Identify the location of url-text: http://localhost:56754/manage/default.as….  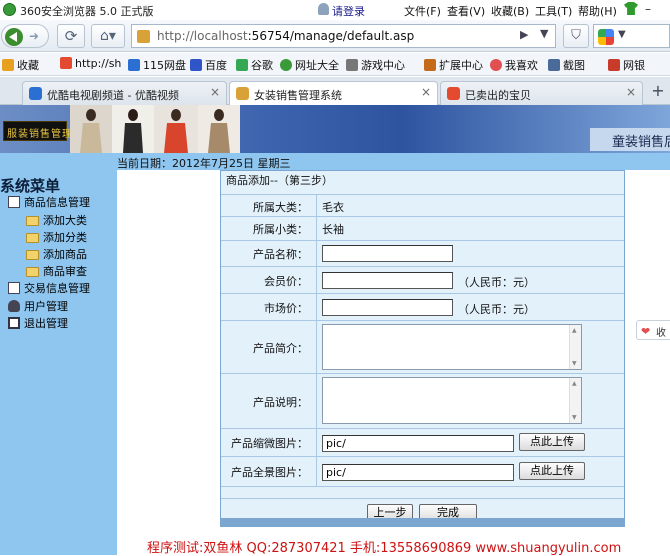
(285, 36).